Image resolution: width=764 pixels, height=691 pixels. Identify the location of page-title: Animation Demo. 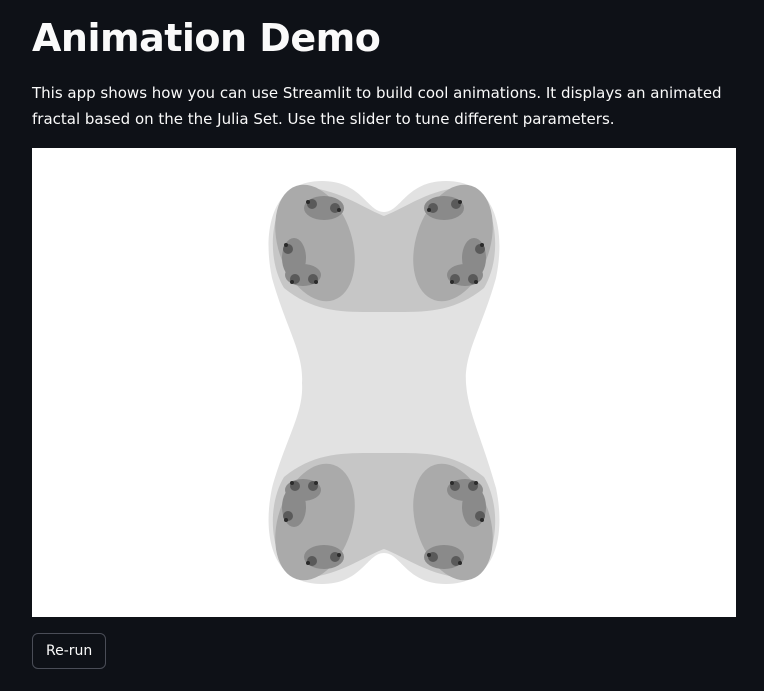
(206, 38).